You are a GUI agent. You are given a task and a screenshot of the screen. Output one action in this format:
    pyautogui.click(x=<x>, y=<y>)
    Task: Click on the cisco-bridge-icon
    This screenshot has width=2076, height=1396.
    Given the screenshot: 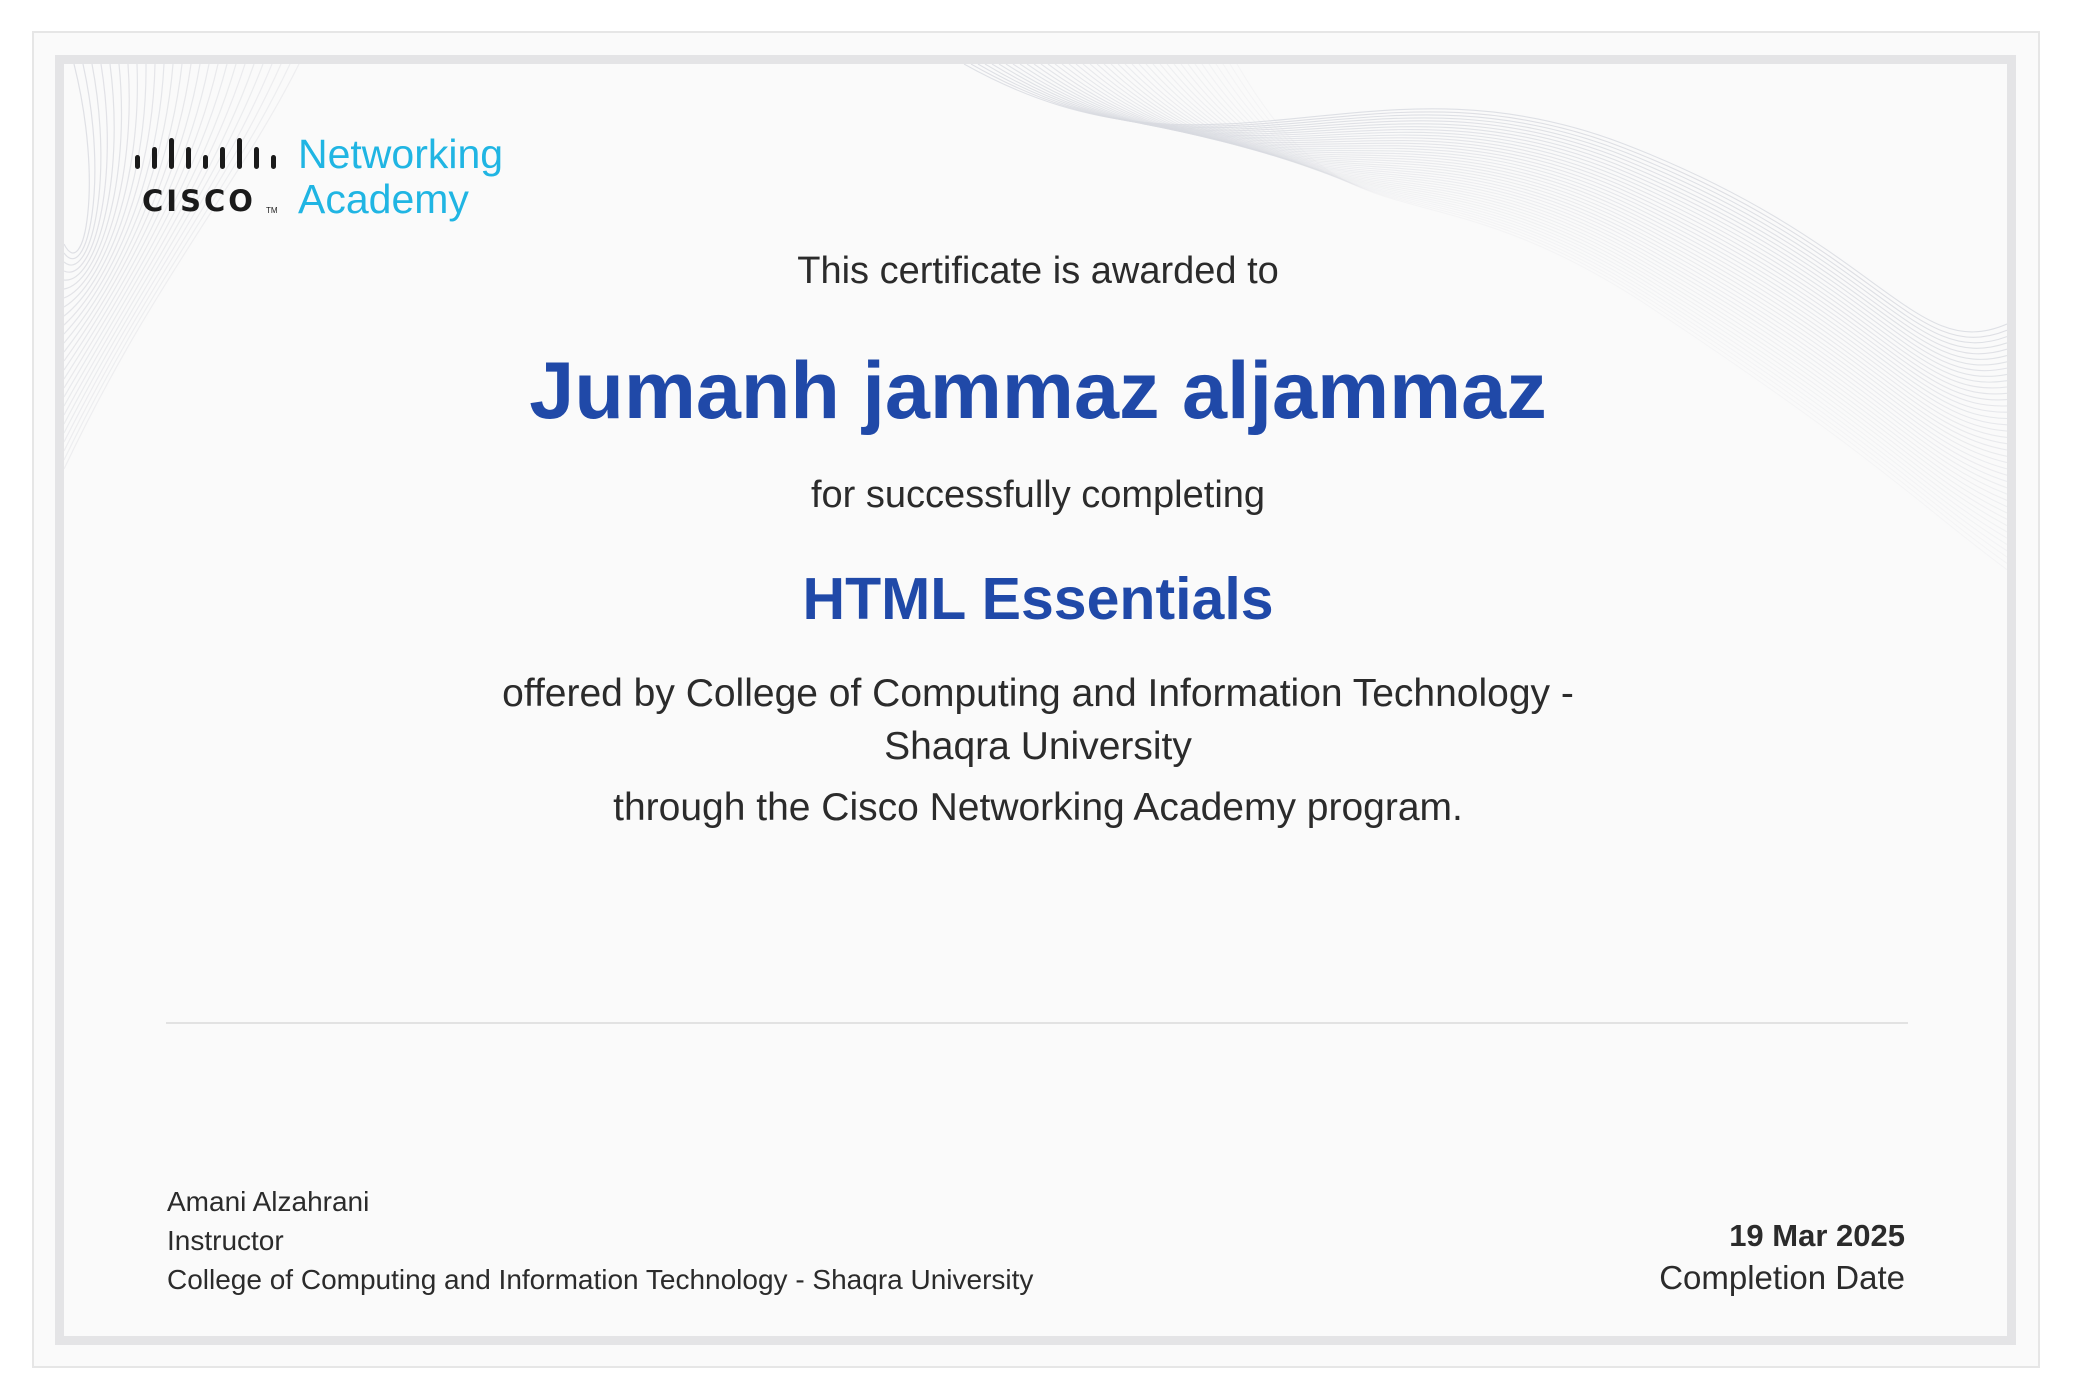 What is the action you would take?
    pyautogui.click(x=205, y=153)
    